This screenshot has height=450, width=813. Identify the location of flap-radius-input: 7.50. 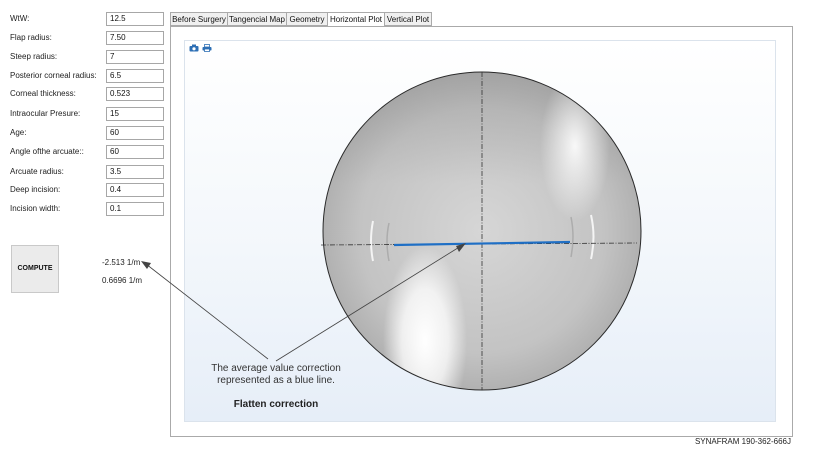
(135, 38).